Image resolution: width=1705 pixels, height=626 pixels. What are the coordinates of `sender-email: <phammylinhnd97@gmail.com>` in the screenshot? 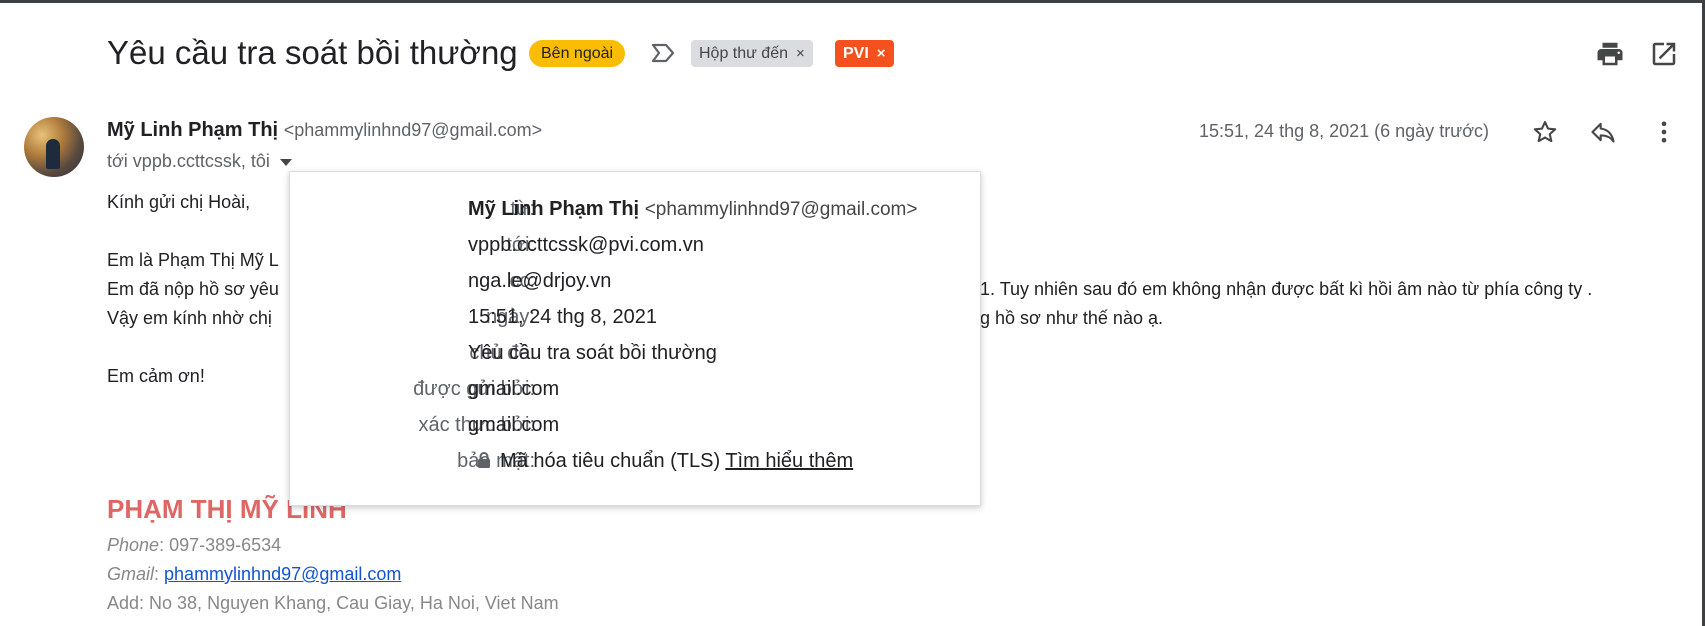 It's located at (413, 130).